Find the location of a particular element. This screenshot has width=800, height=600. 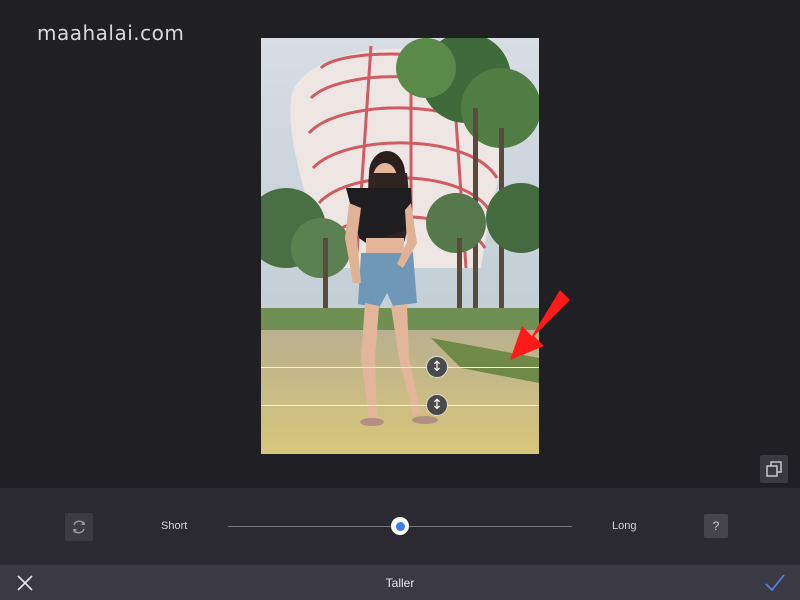

slider-min-label: Short is located at coordinates (174, 526).